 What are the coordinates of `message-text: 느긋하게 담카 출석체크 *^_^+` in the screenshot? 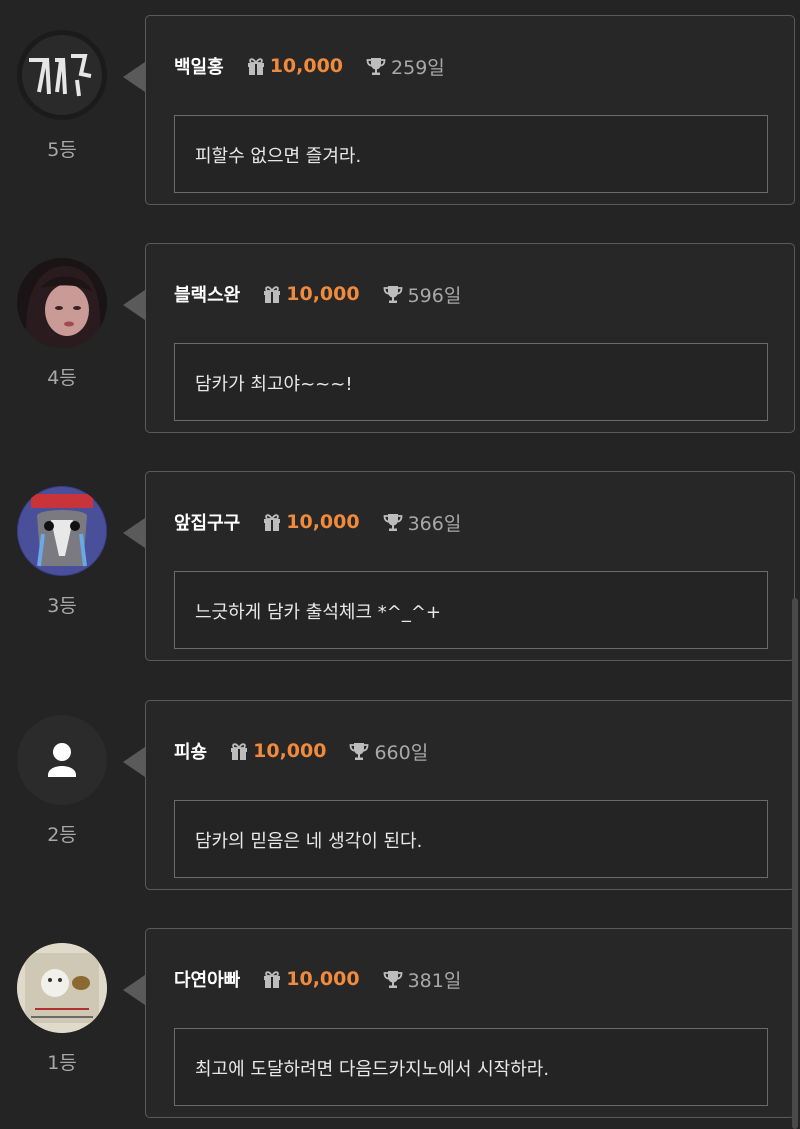 It's located at (318, 612).